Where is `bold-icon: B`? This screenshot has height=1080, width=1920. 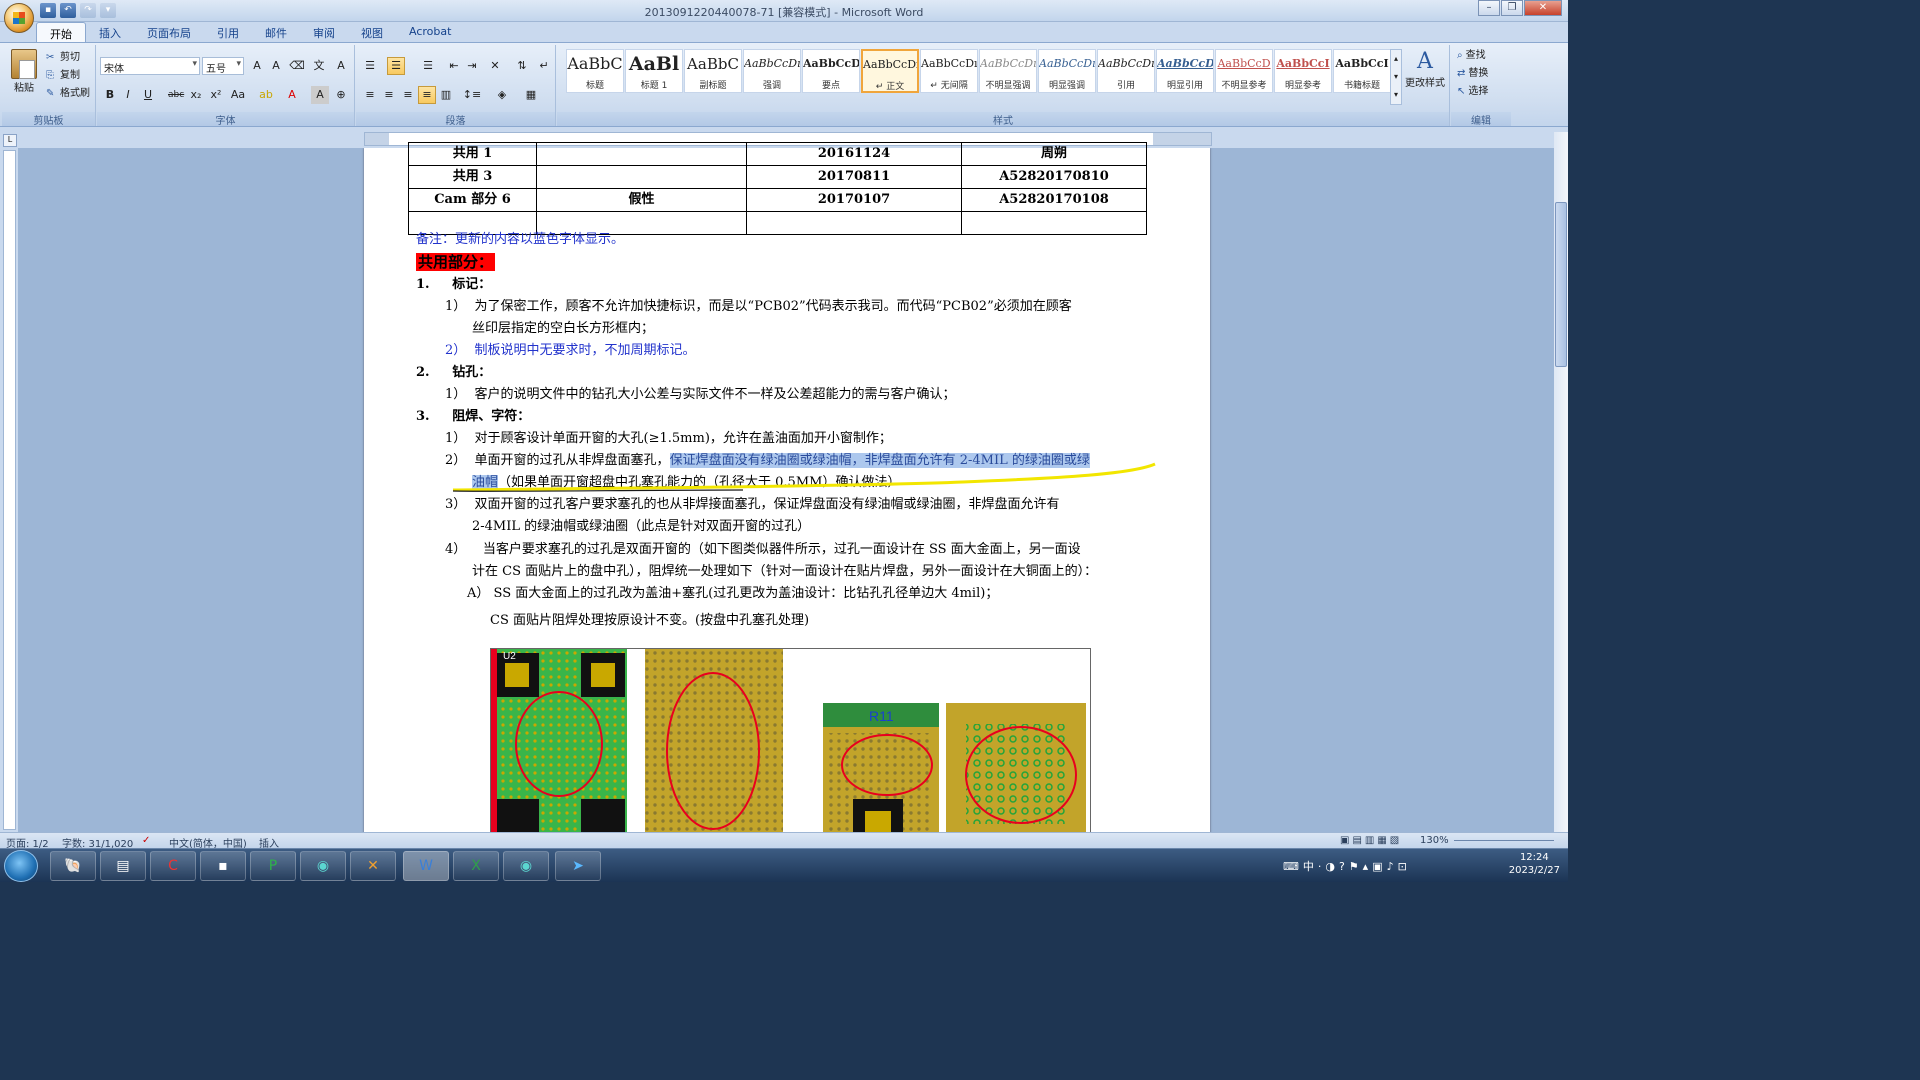
bold-icon: B is located at coordinates (110, 95).